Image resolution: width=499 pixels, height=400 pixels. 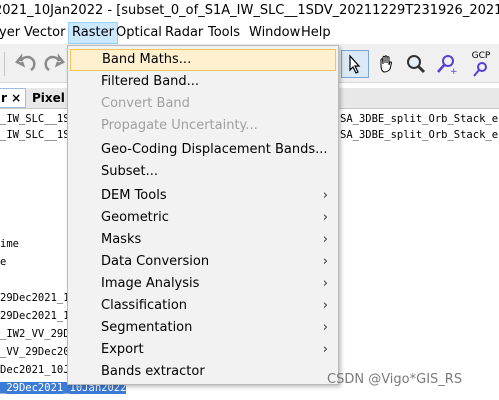 I want to click on tree-line: _IW2_VV_29De, so click(x=38, y=334).